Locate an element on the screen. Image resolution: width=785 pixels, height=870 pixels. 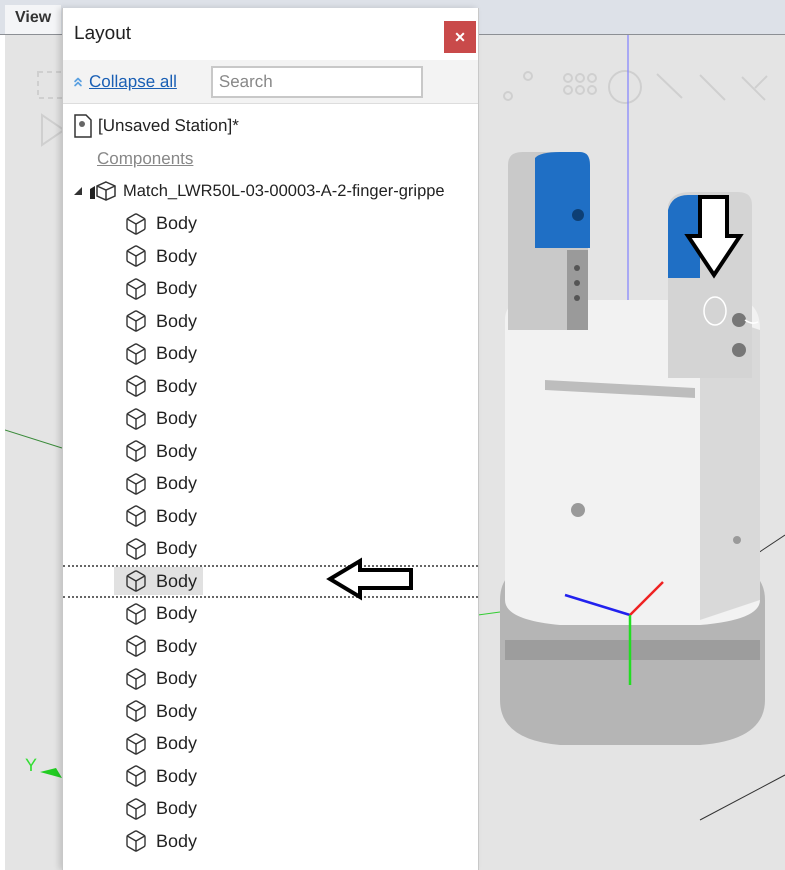
close-button: × is located at coordinates (460, 37).